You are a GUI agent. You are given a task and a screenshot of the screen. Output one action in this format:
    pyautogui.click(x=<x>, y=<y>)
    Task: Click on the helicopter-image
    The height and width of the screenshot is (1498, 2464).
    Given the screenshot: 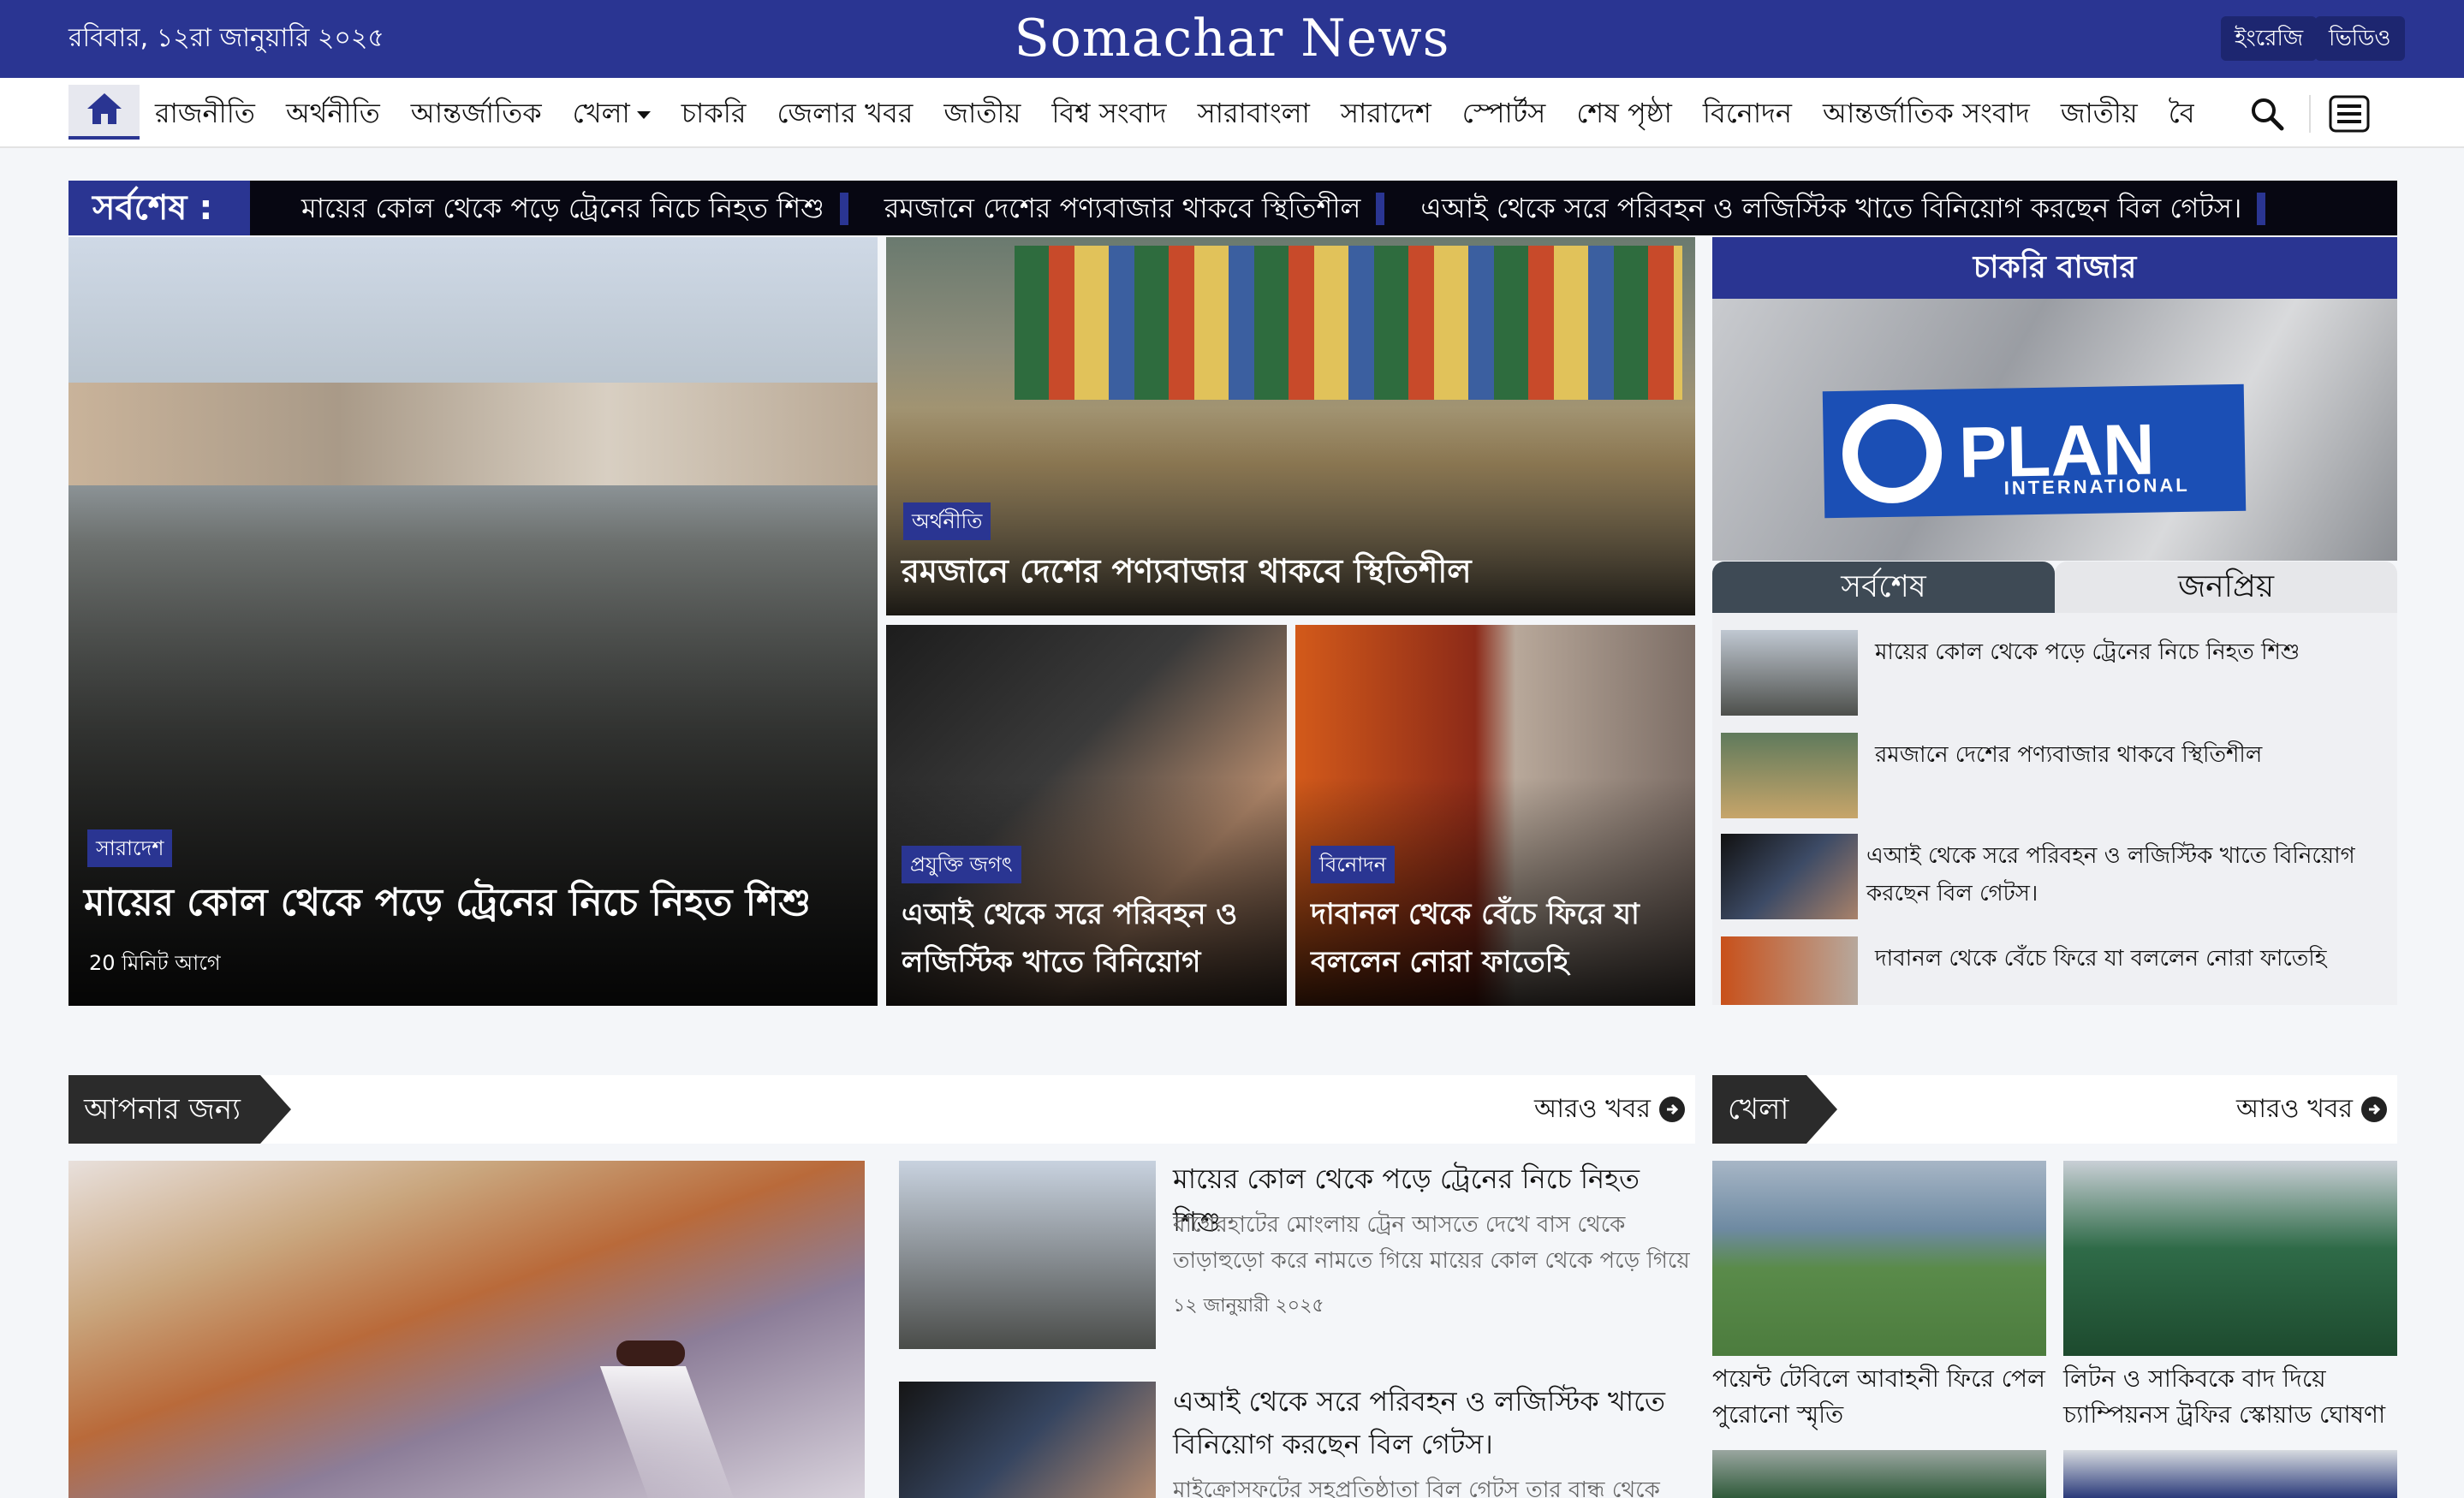 What is the action you would take?
    pyautogui.click(x=651, y=1353)
    